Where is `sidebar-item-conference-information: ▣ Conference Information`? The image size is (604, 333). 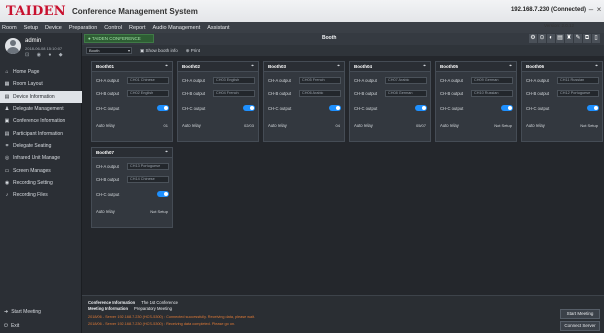
sidebar-item-conference-information: ▣ Conference Information is located at coordinates (41, 121).